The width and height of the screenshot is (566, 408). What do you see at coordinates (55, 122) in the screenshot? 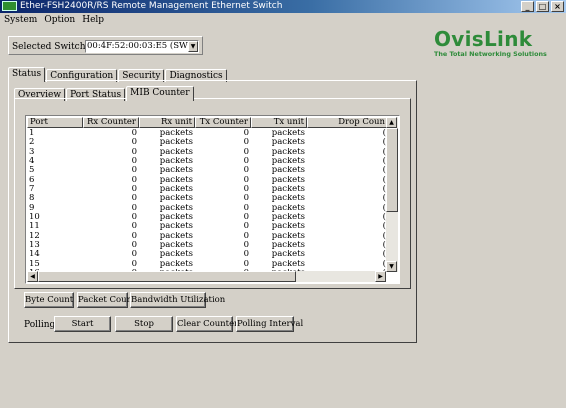
I see `column-header-port: Port` at bounding box center [55, 122].